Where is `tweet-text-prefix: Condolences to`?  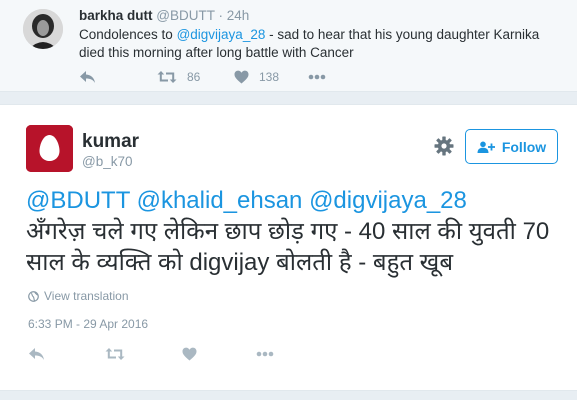
tweet-text-prefix: Condolences to is located at coordinates (128, 34).